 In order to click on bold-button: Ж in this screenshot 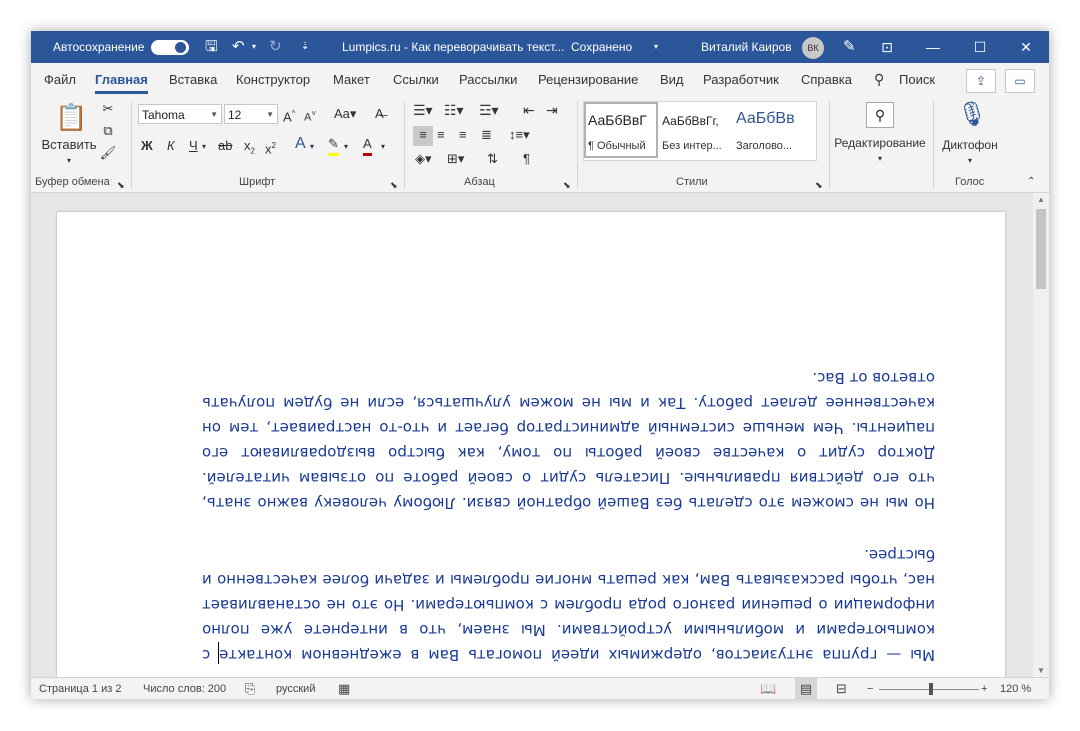, I will do `click(147, 146)`.